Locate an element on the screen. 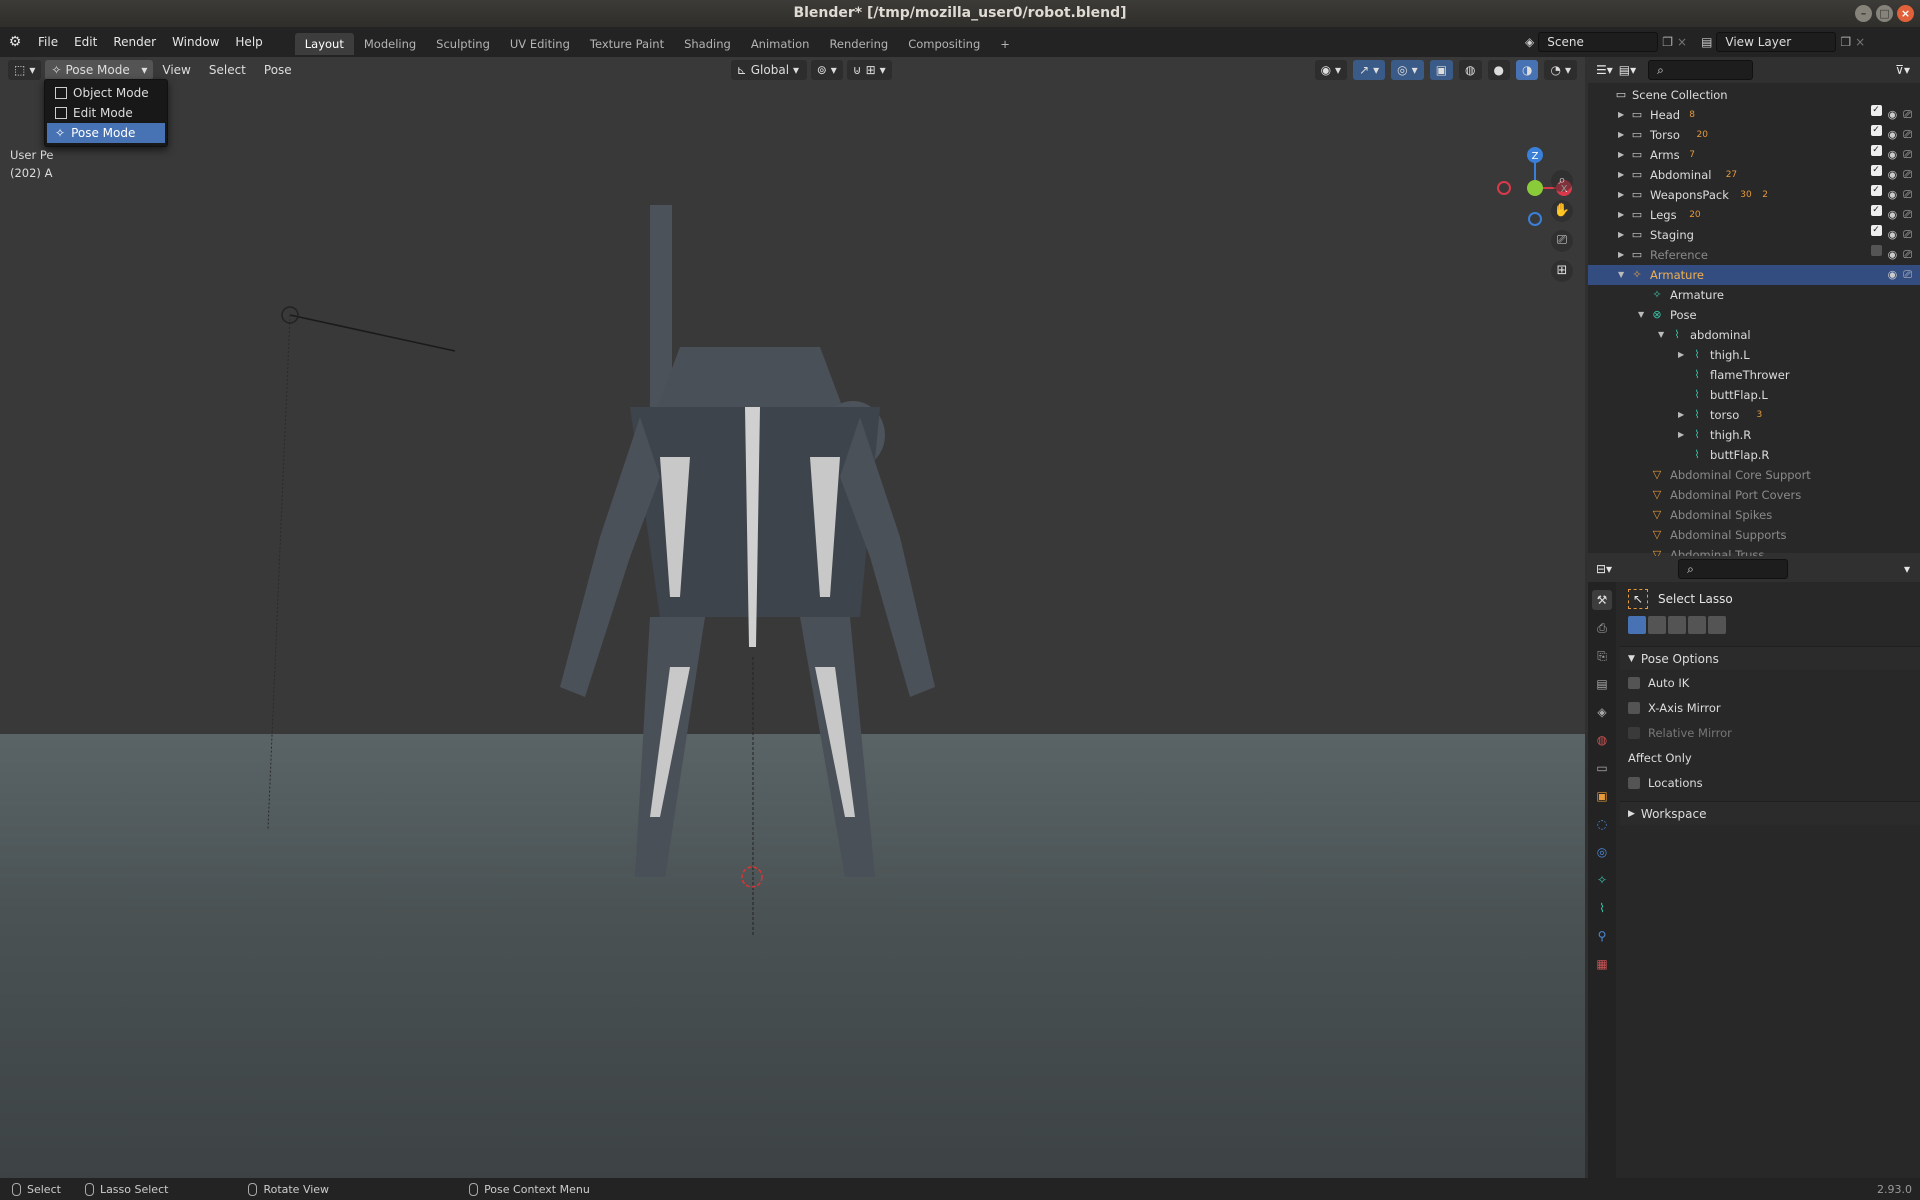  outliner-row-abdominal: ▼ ⌇ abdominal is located at coordinates (1754, 335).